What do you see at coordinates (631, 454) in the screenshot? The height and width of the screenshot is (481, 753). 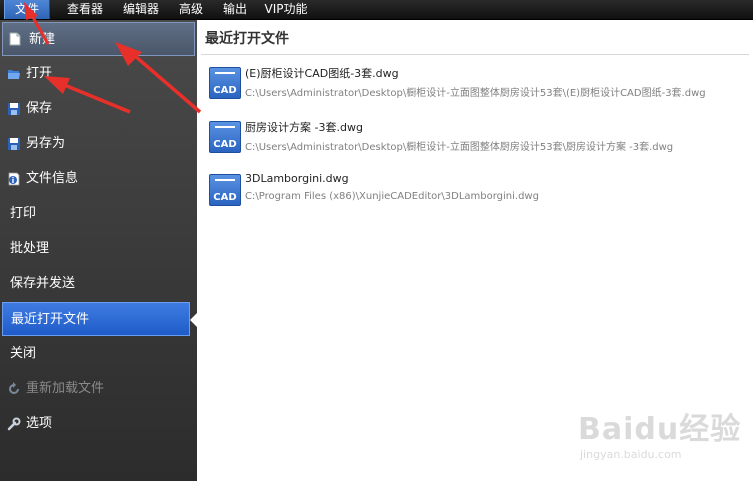 I see `watermark-site: jingyan.baidu.com` at bounding box center [631, 454].